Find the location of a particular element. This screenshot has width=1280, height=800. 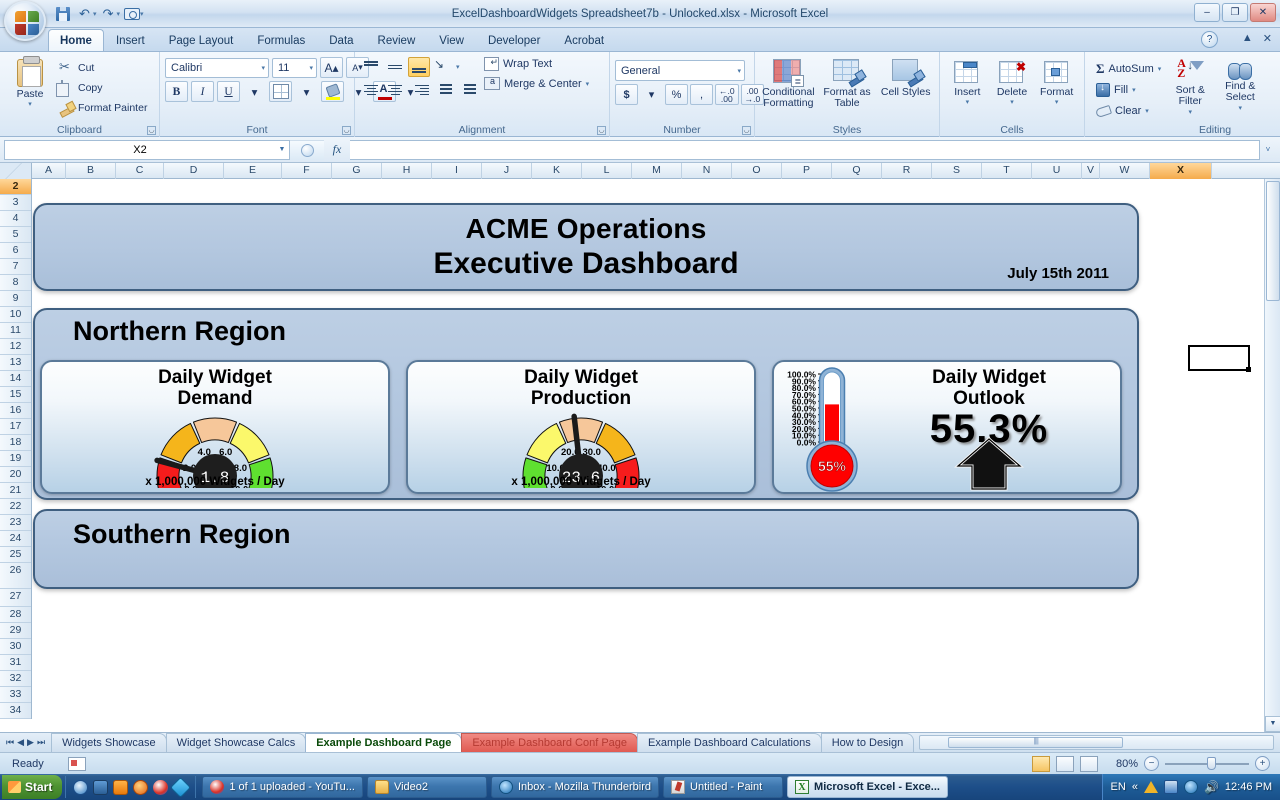

percent-style-button: % is located at coordinates (676, 94).